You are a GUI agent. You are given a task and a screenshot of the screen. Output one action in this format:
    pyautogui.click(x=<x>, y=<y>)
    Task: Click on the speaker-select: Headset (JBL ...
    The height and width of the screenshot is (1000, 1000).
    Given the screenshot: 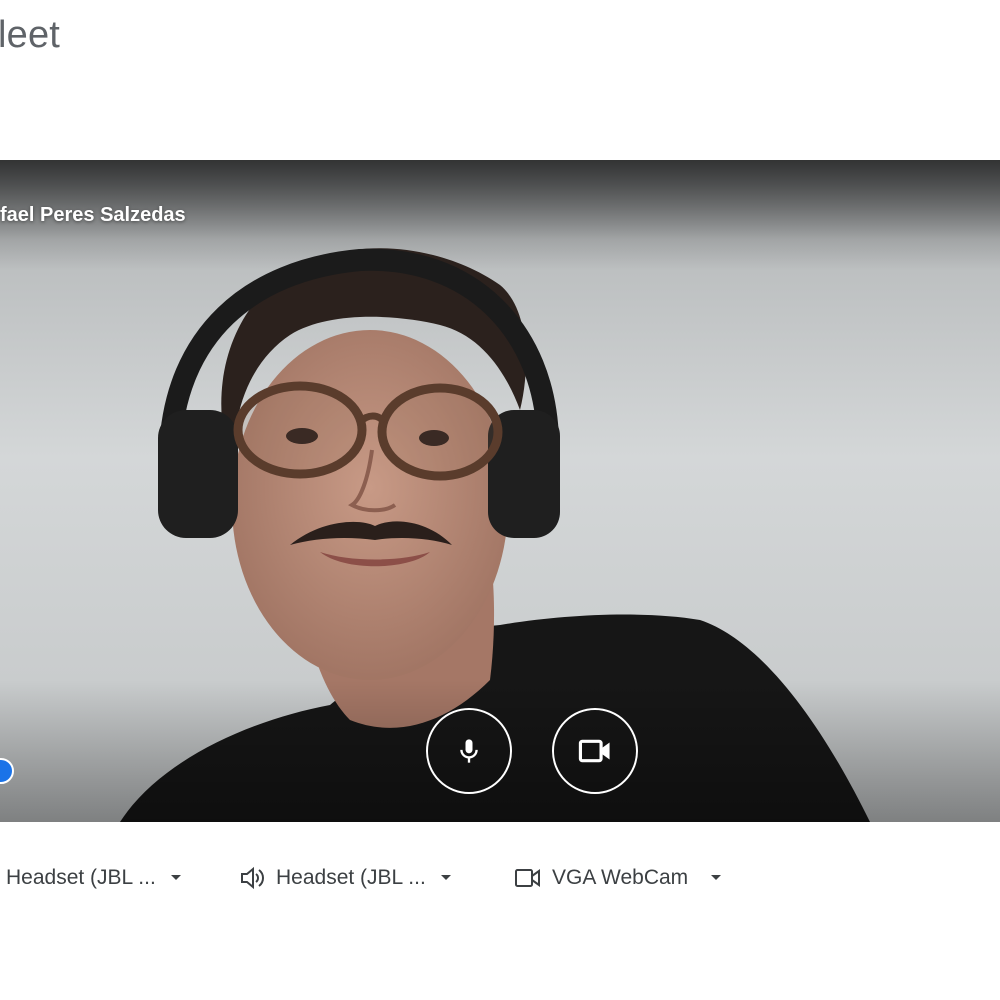 What is the action you would take?
    pyautogui.click(x=346, y=878)
    